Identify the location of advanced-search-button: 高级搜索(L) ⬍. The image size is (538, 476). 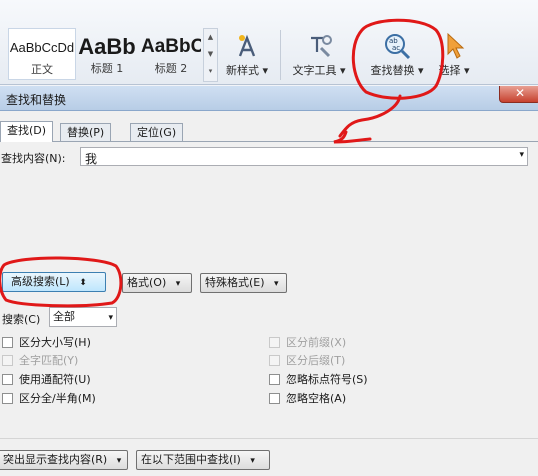
(54, 282).